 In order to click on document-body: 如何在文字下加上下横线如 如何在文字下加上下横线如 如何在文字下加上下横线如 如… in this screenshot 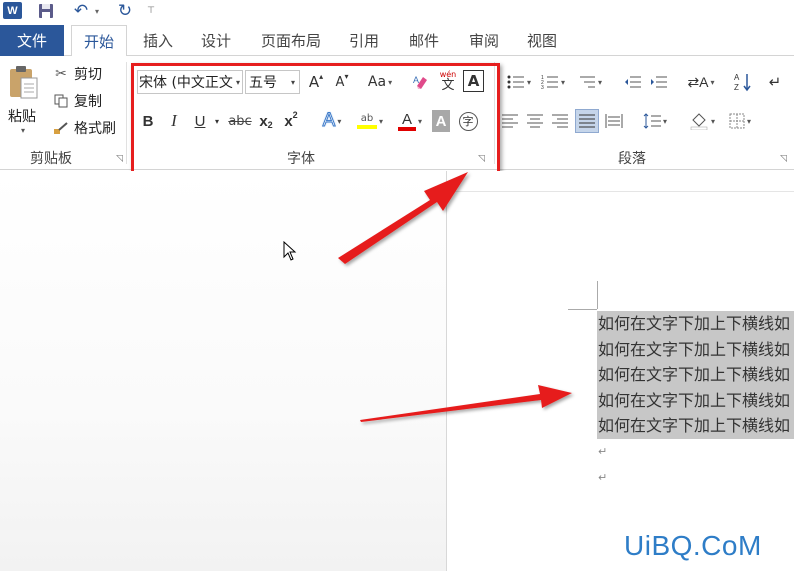, I will do `click(695, 401)`.